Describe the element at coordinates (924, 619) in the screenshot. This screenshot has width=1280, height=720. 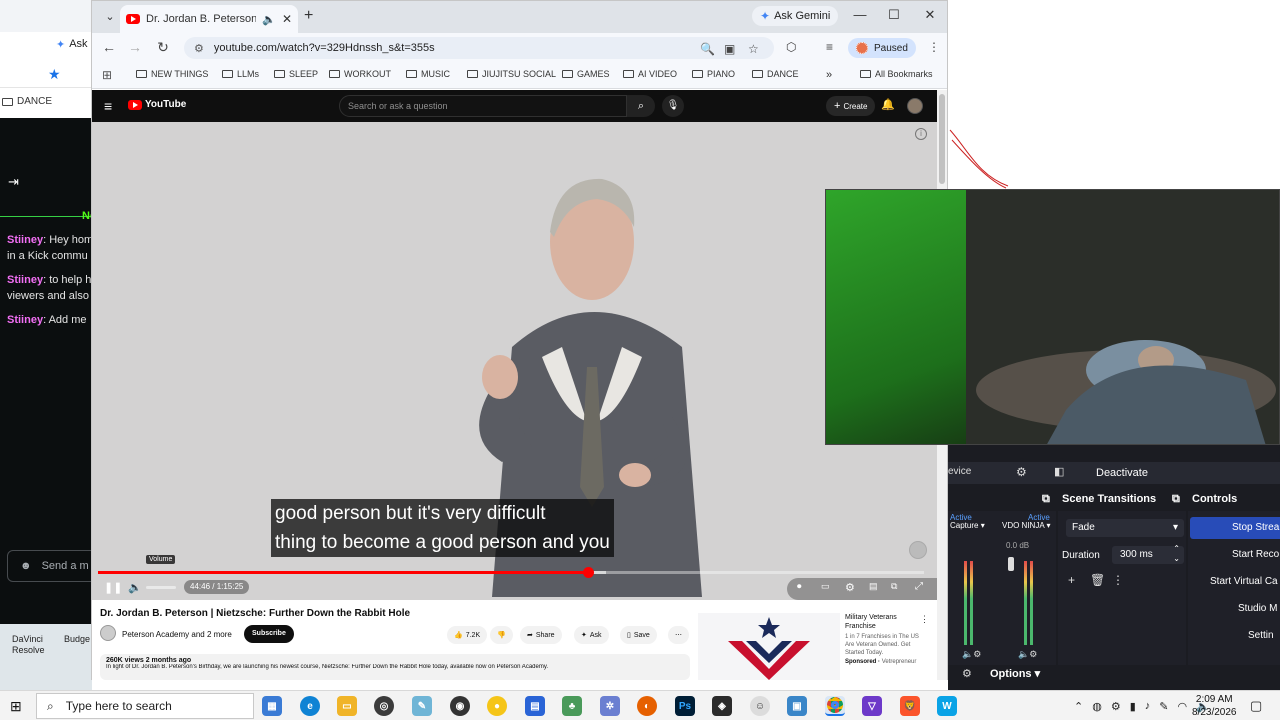
I see `ad-kebab-menu-icon: ⋮` at that location.